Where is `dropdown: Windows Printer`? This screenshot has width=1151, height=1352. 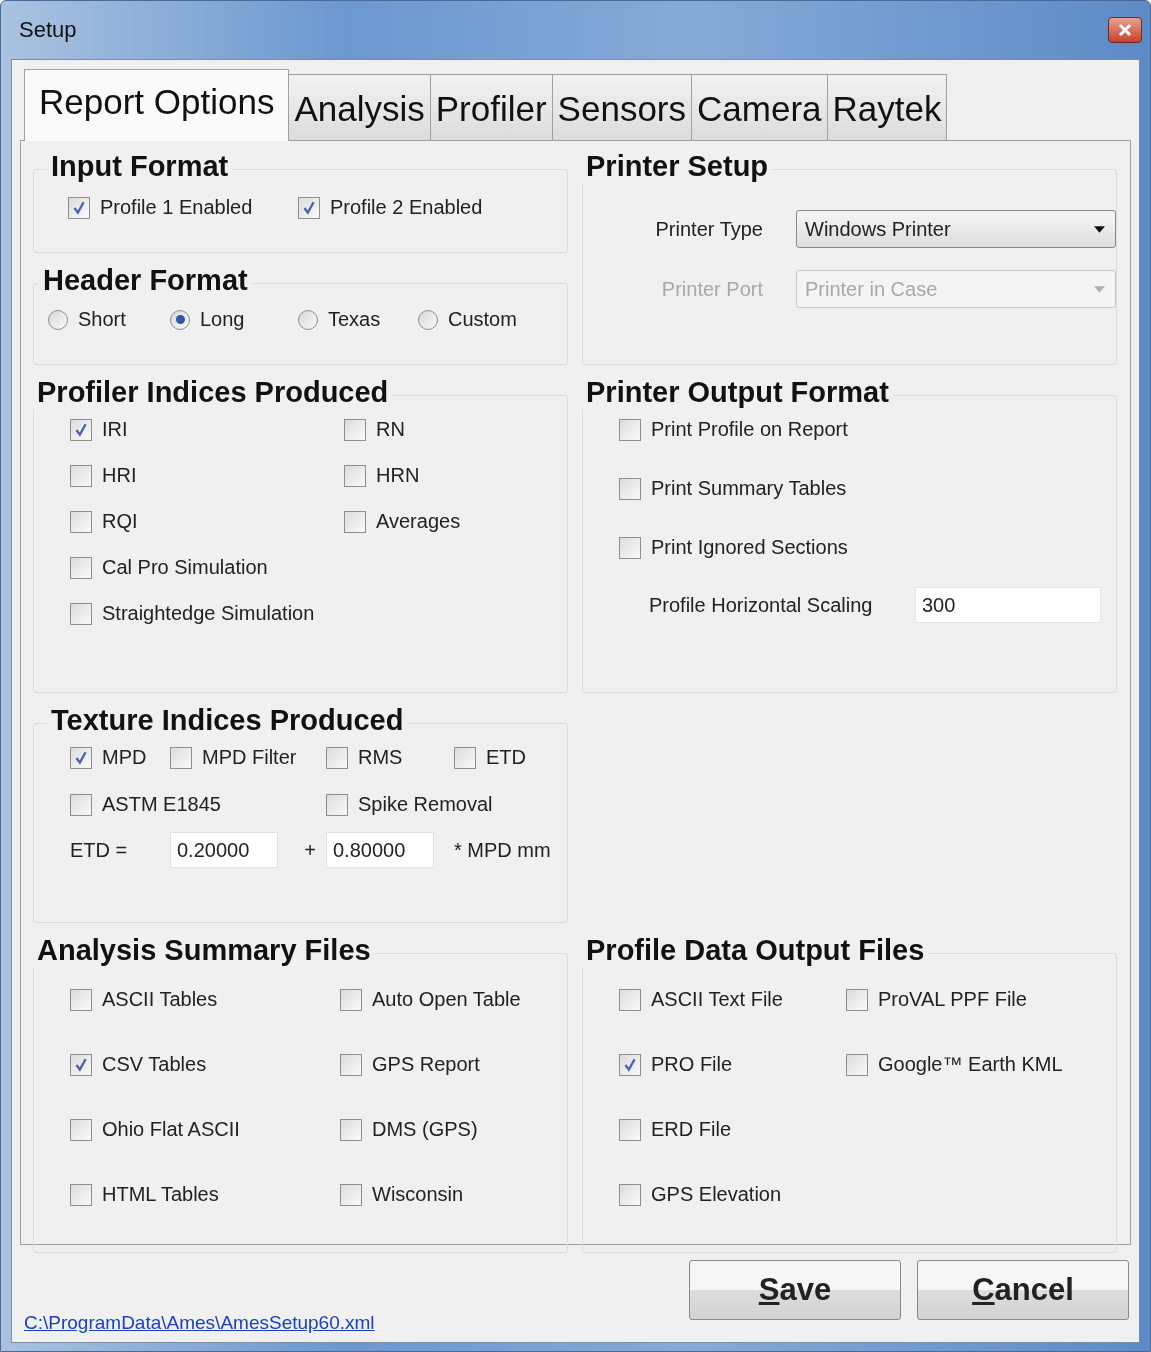
dropdown: Windows Printer is located at coordinates (956, 229).